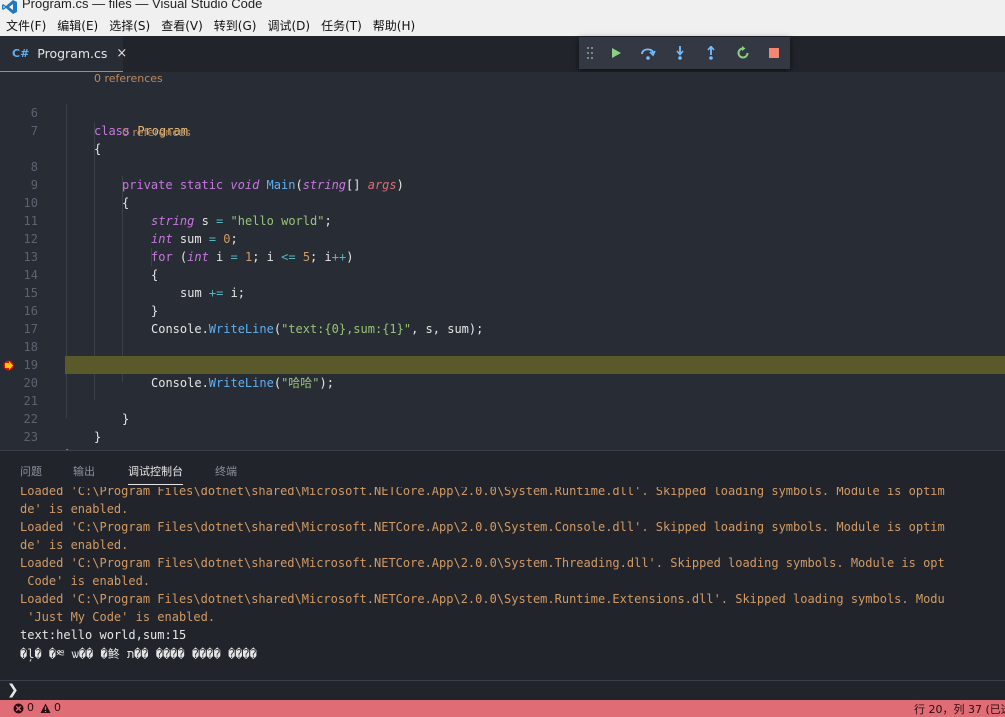  What do you see at coordinates (502, 220) in the screenshot?
I see `code-line: 11 int sum = 0;` at bounding box center [502, 220].